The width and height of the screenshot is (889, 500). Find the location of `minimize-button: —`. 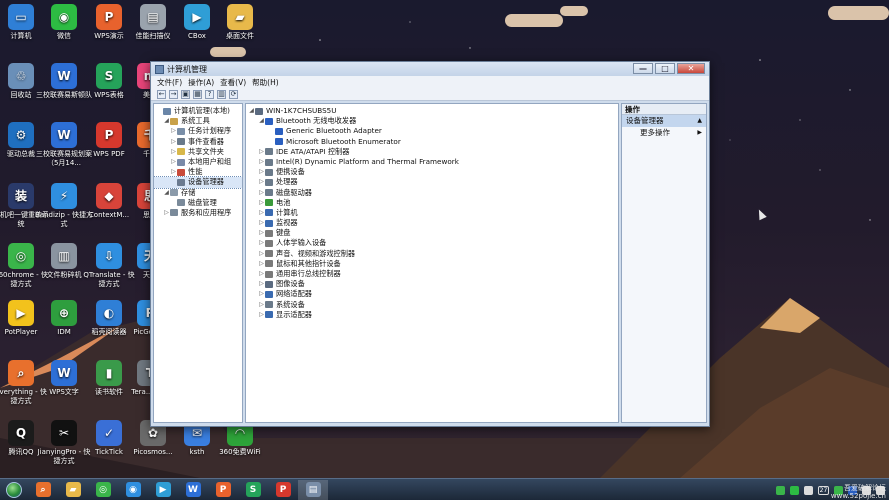

minimize-button: — is located at coordinates (643, 68).